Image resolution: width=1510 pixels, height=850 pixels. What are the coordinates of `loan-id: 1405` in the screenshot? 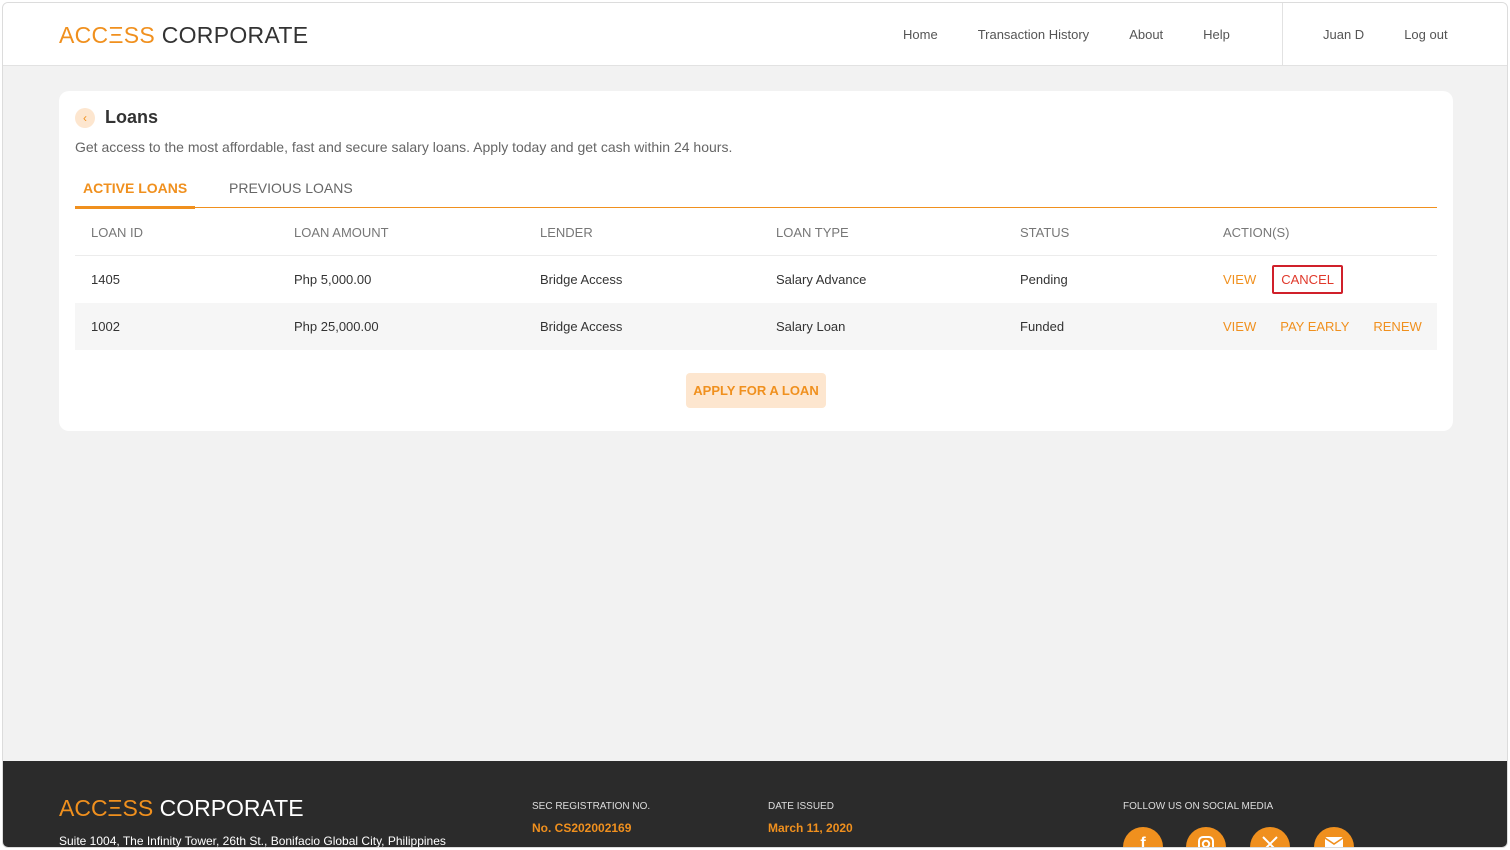 It's located at (105, 279).